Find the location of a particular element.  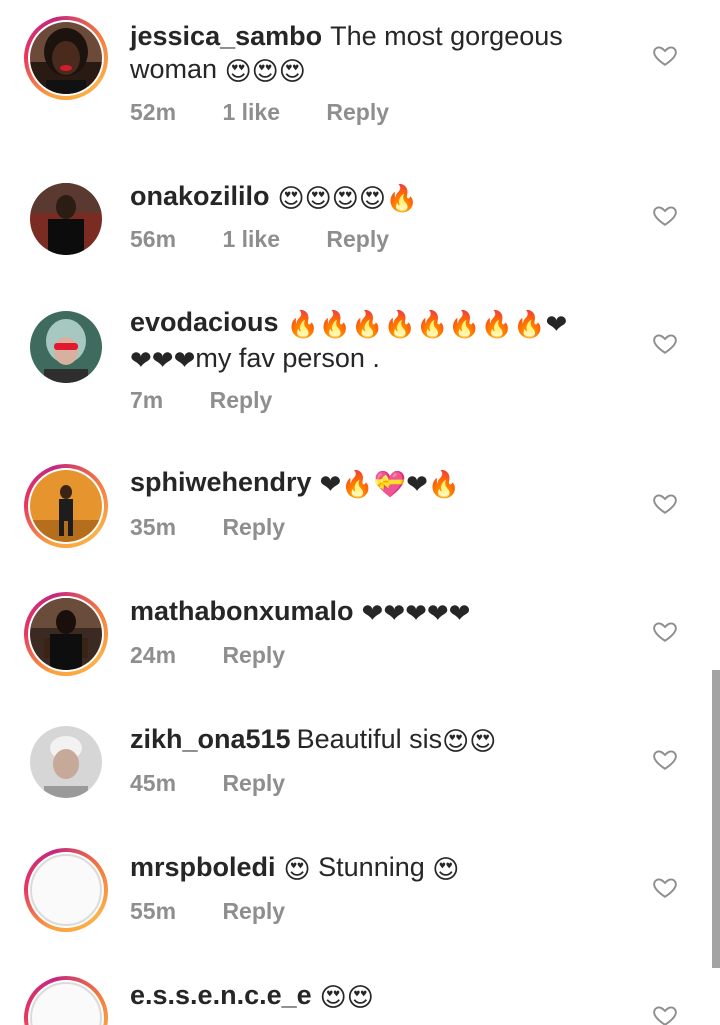

comment-meta: 52m 1 like Reply is located at coordinates (279, 112).